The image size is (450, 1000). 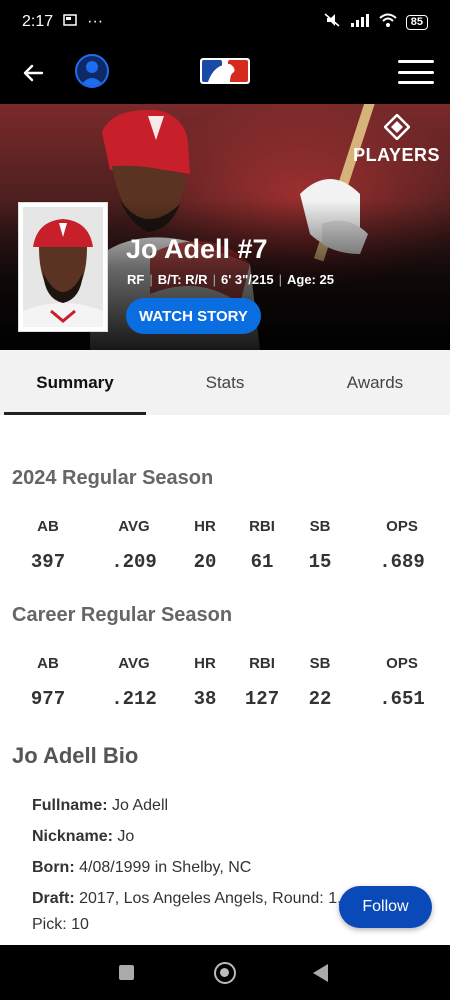 I want to click on career-title: Career Regular Season, so click(x=122, y=615).